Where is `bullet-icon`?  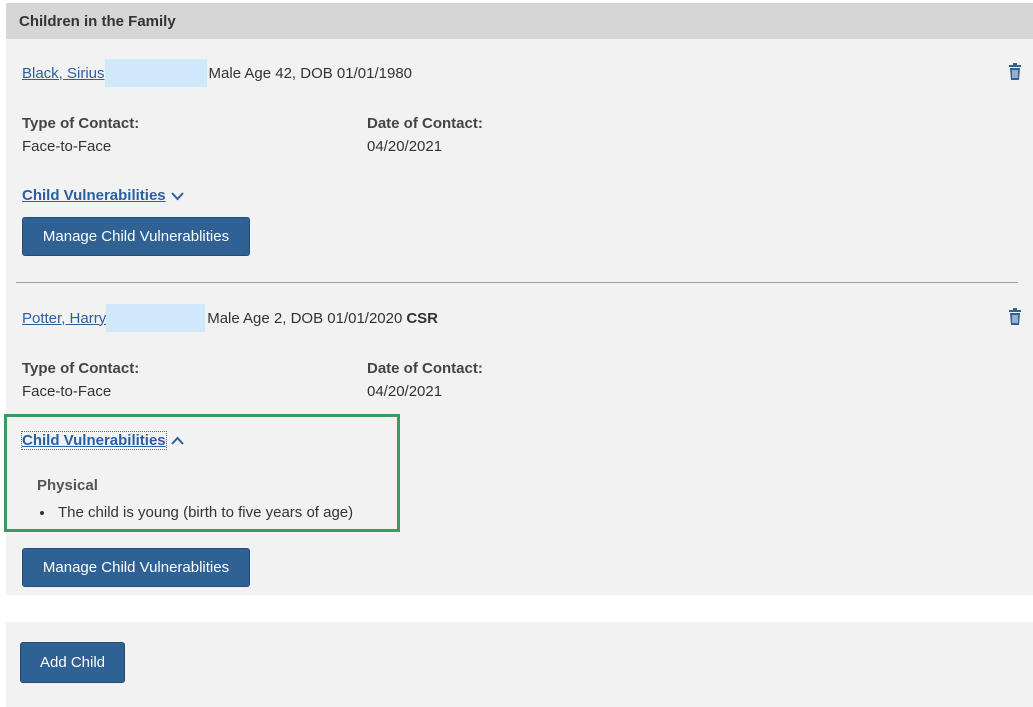
bullet-icon is located at coordinates (42, 512).